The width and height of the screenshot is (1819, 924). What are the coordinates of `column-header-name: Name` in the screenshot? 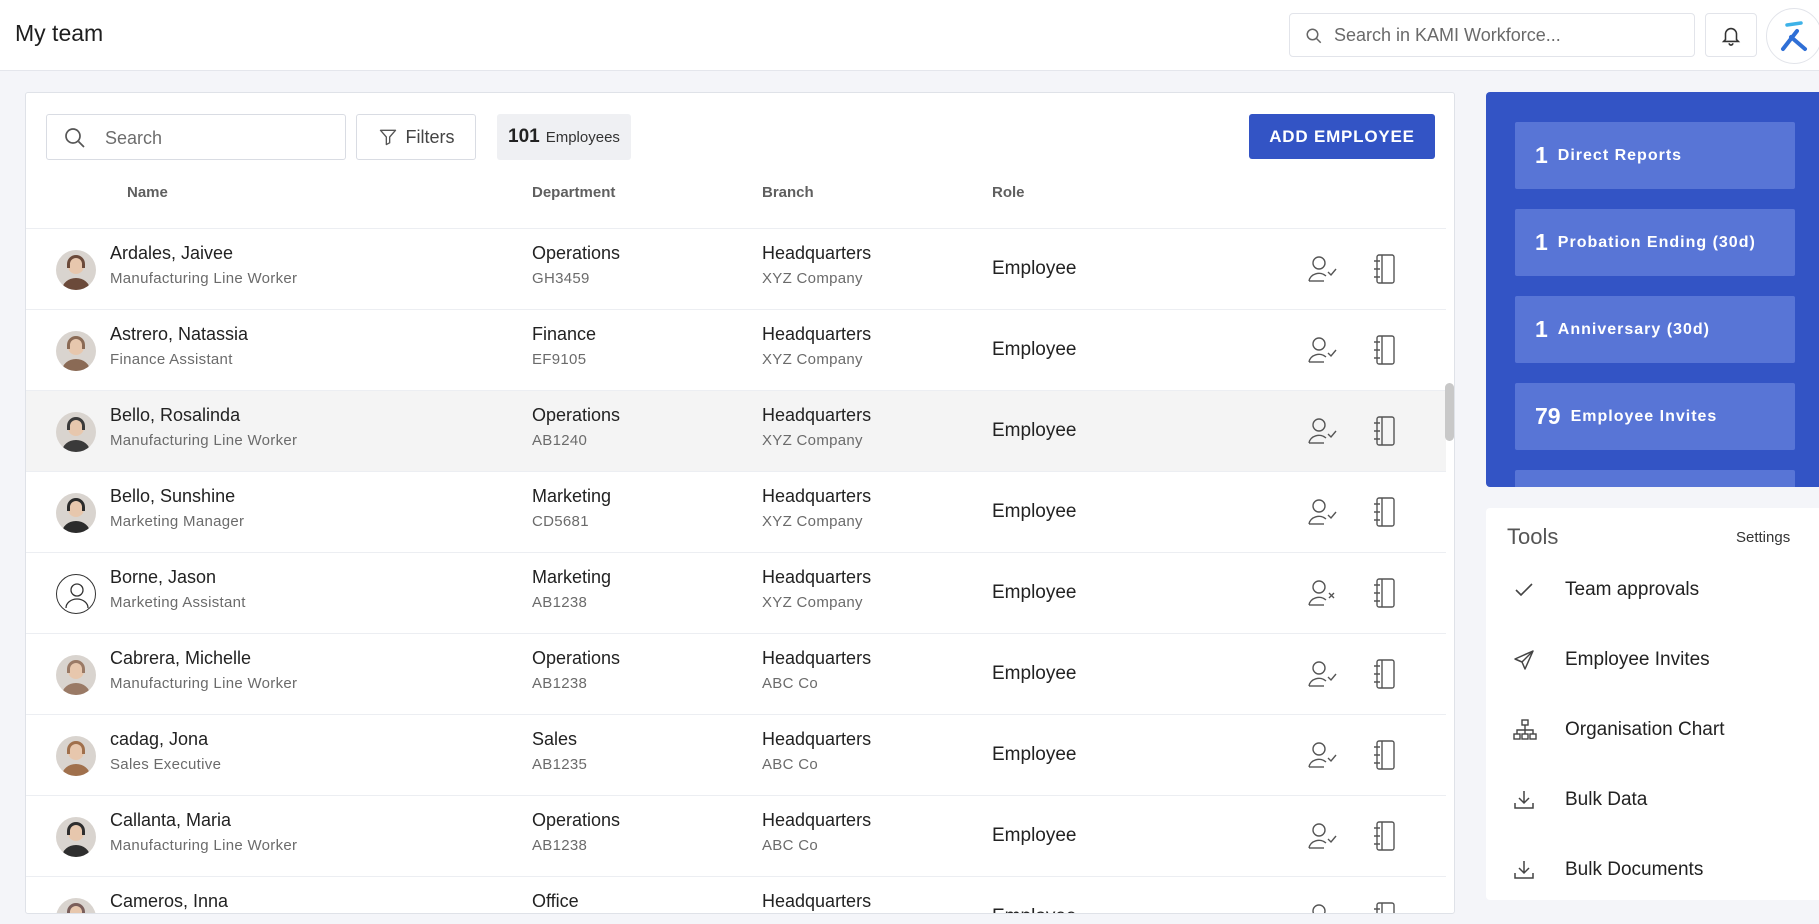 It's located at (147, 192).